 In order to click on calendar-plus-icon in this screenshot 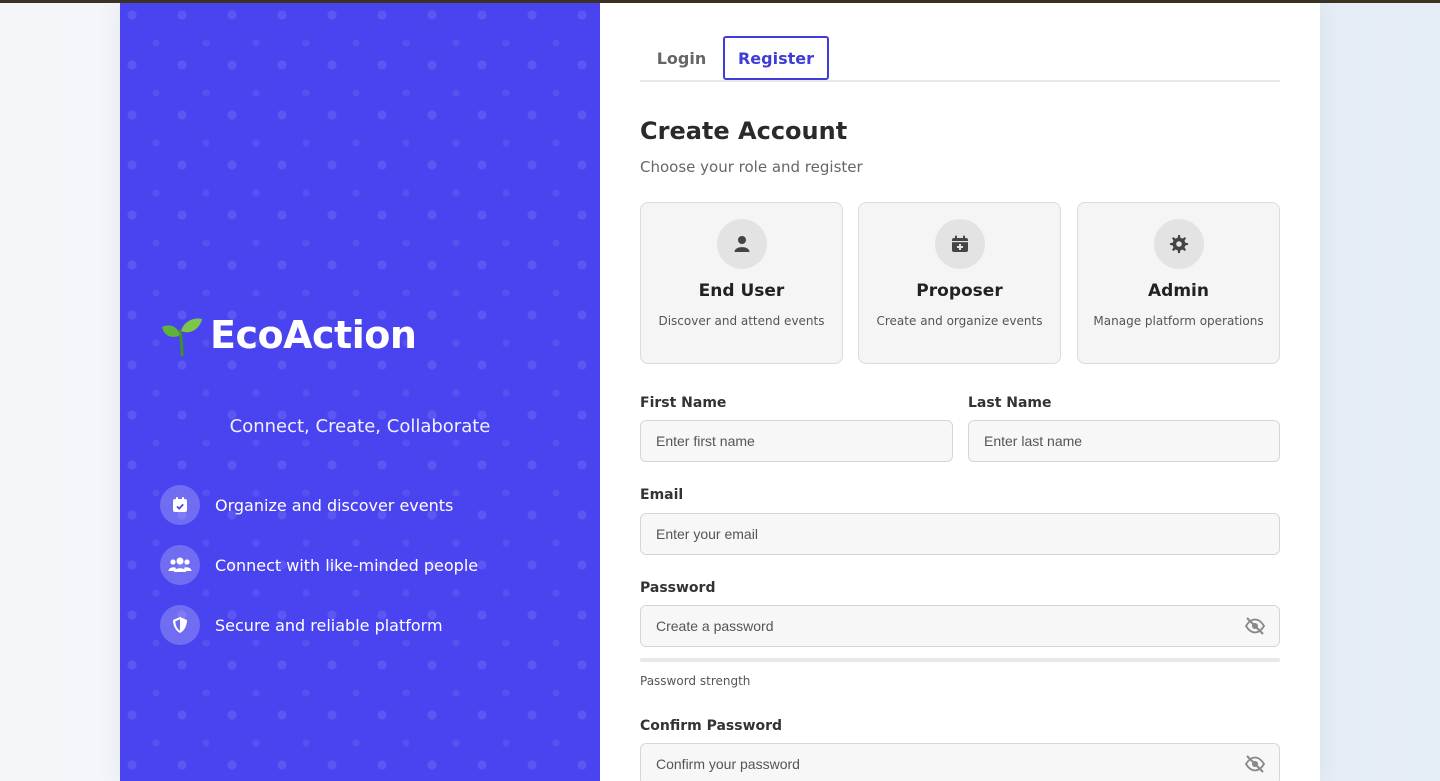, I will do `click(959, 244)`.